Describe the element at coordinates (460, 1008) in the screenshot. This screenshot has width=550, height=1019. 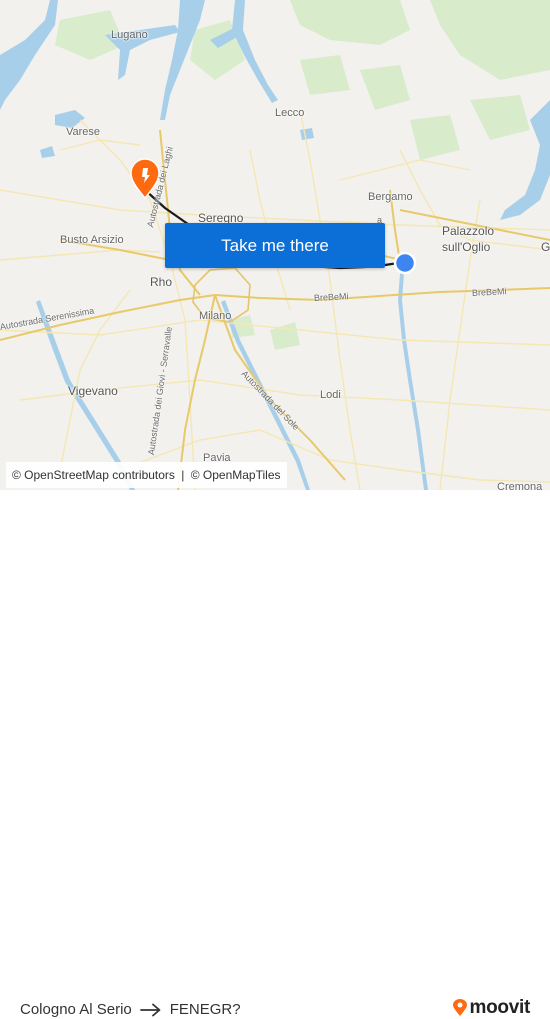
I see `moovit-pin-icon` at that location.